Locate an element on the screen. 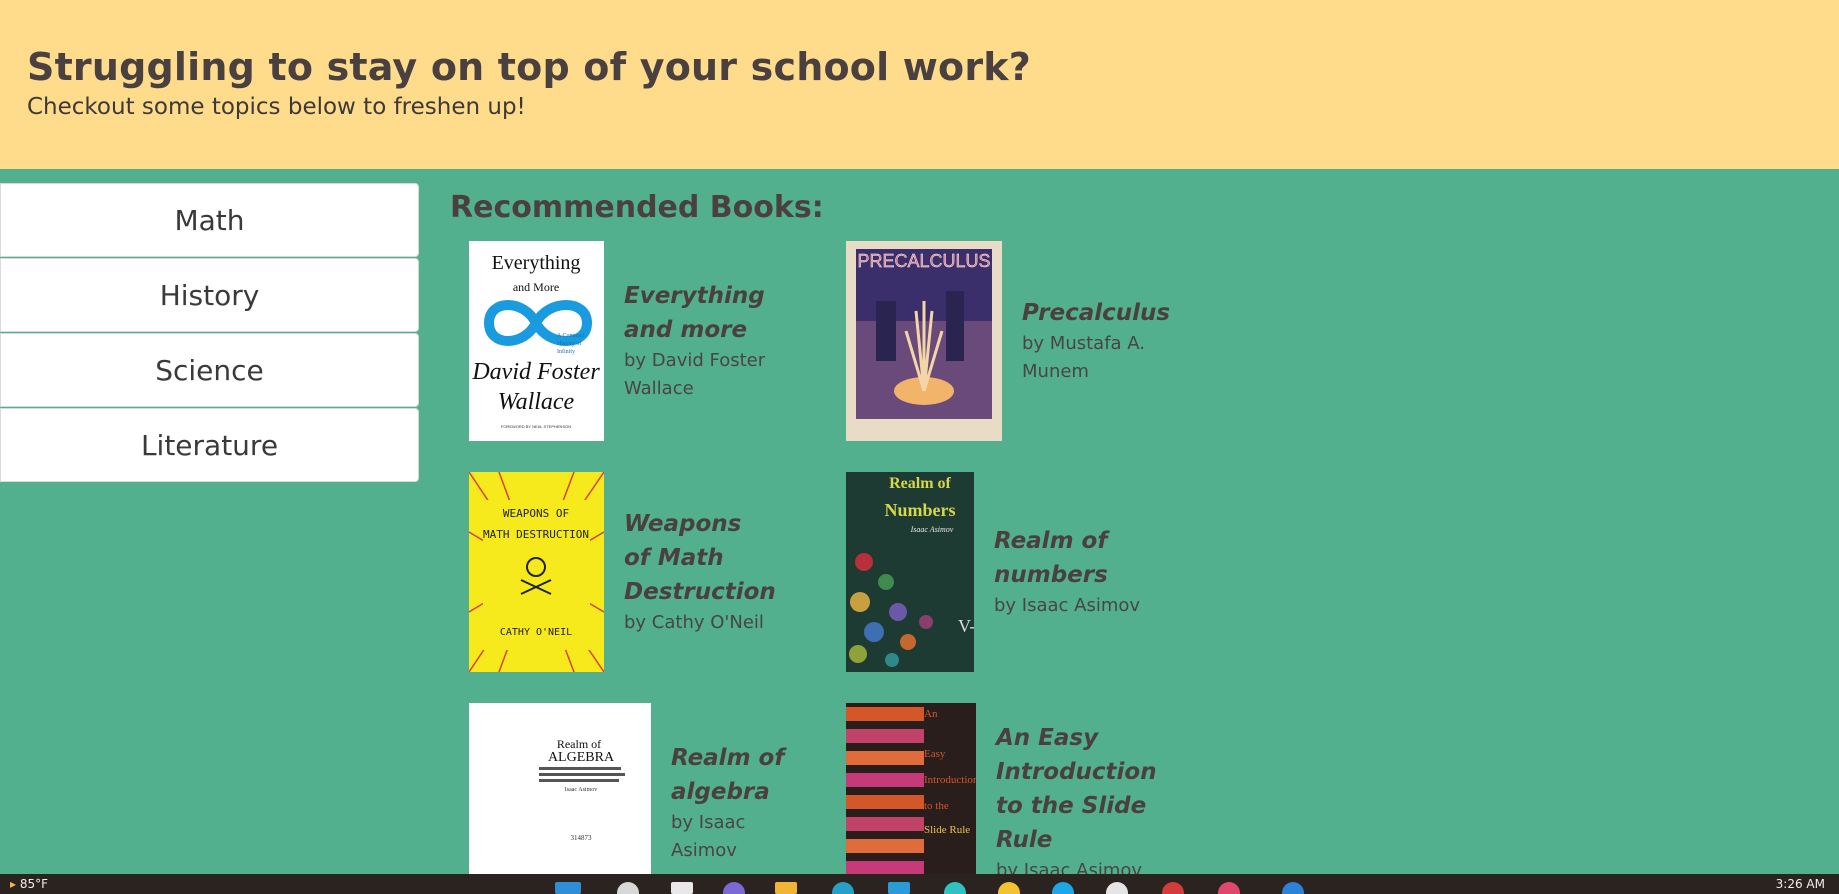 The height and width of the screenshot is (894, 1839). book-cover: Realm of ALGEBRA Isaac Asimov 314873 is located at coordinates (560, 798).